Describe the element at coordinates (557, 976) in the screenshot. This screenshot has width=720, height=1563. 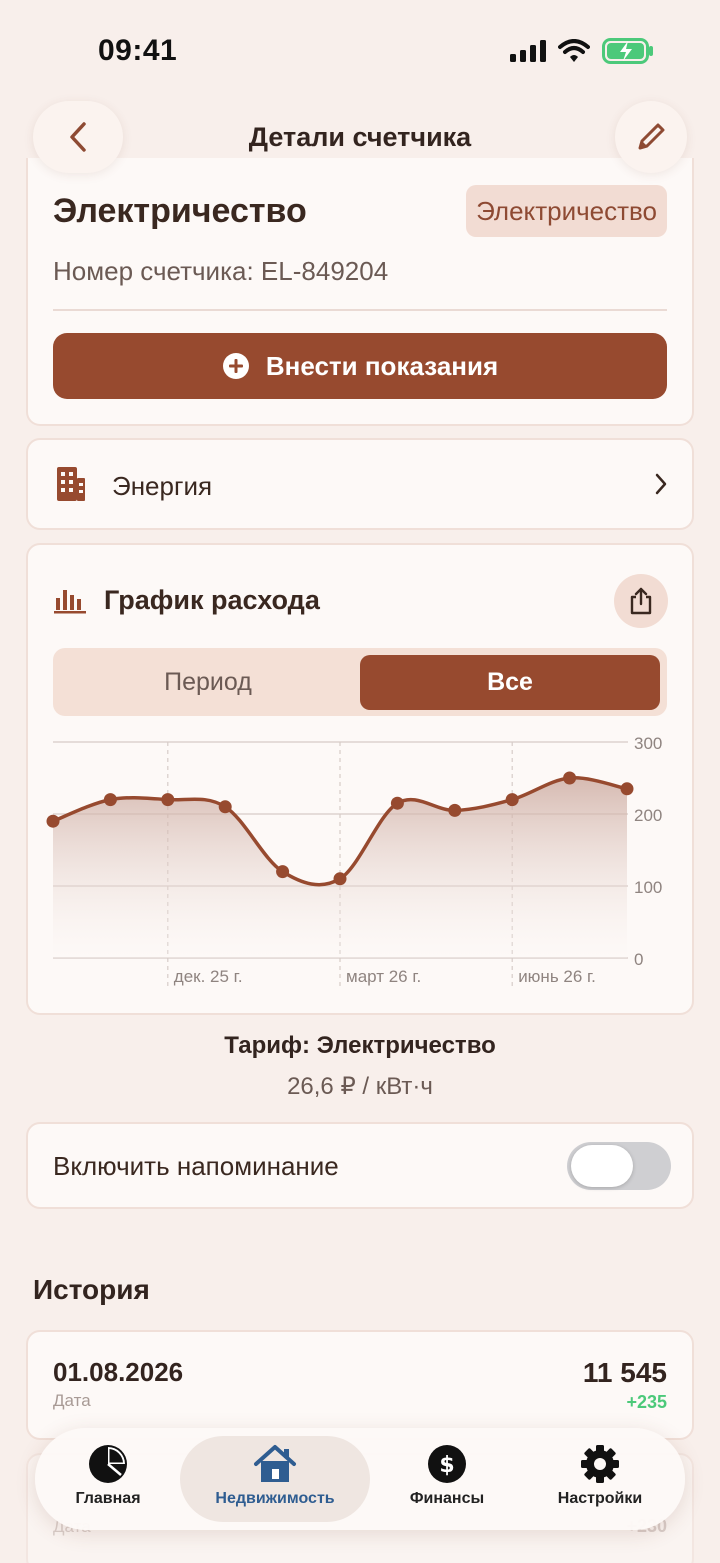
I see `x-tick-label: июнь 26 г.` at that location.